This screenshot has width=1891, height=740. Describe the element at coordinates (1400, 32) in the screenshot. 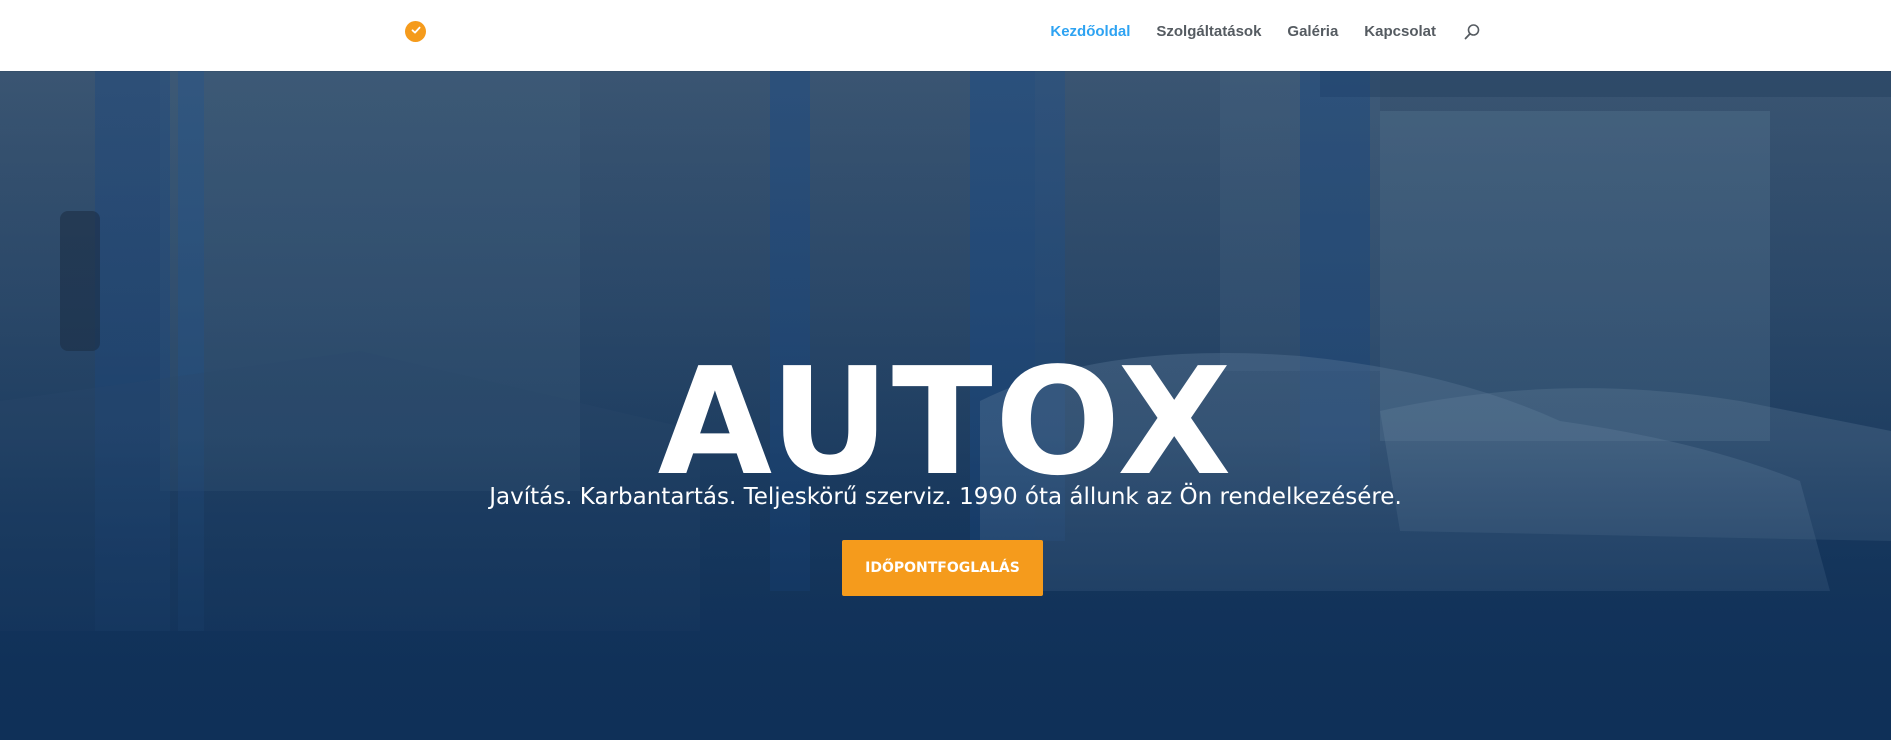

I see `nav-item-kapcsolat: Kapcsolat` at that location.